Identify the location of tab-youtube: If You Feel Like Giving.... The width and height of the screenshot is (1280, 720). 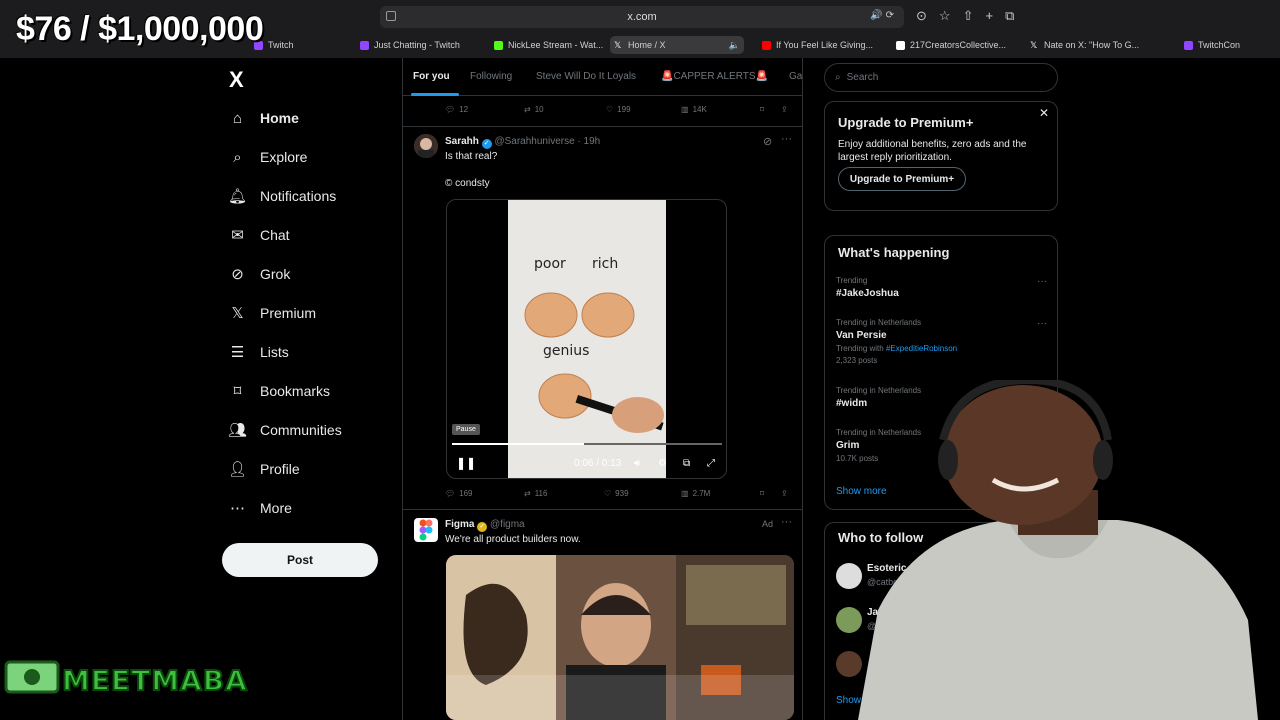
(821, 45).